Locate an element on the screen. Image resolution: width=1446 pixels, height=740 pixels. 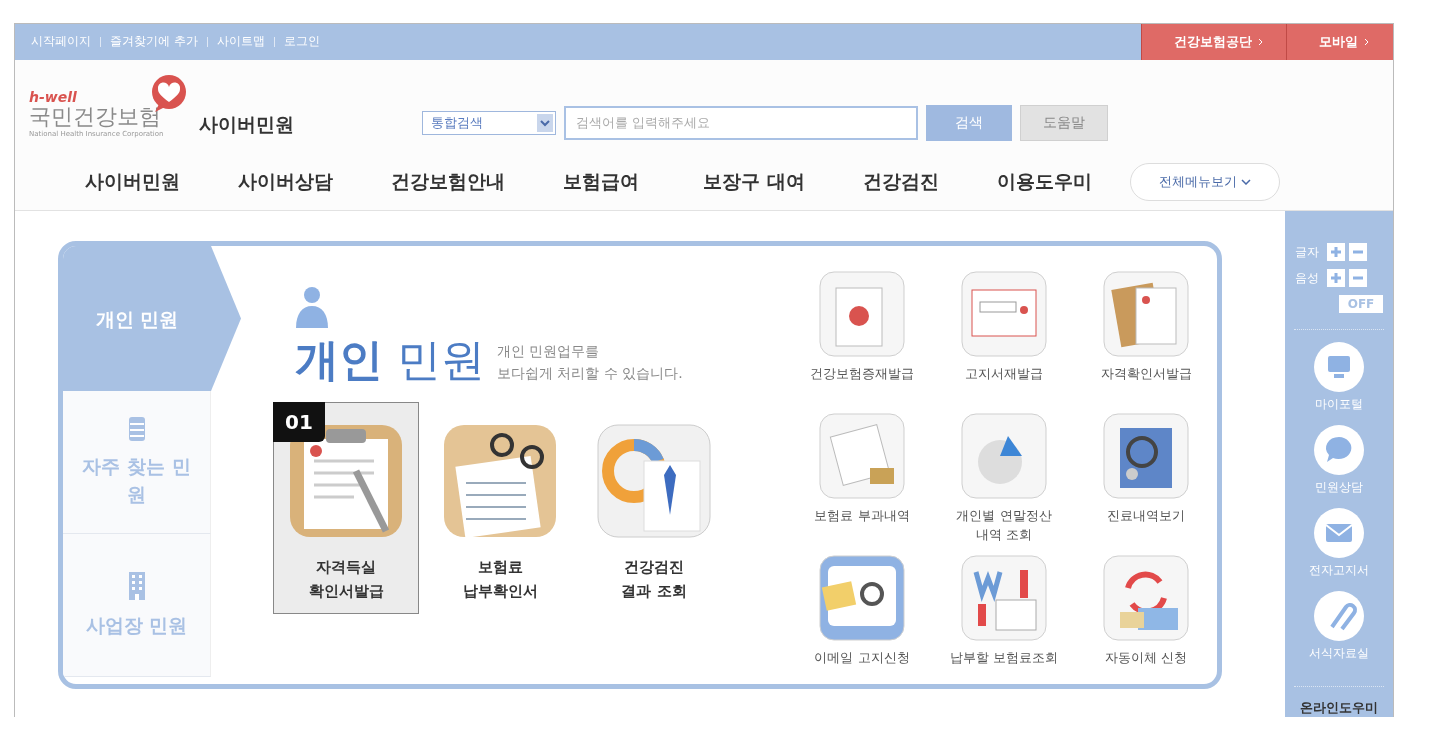
paperclip-icon is located at coordinates (1339, 616).